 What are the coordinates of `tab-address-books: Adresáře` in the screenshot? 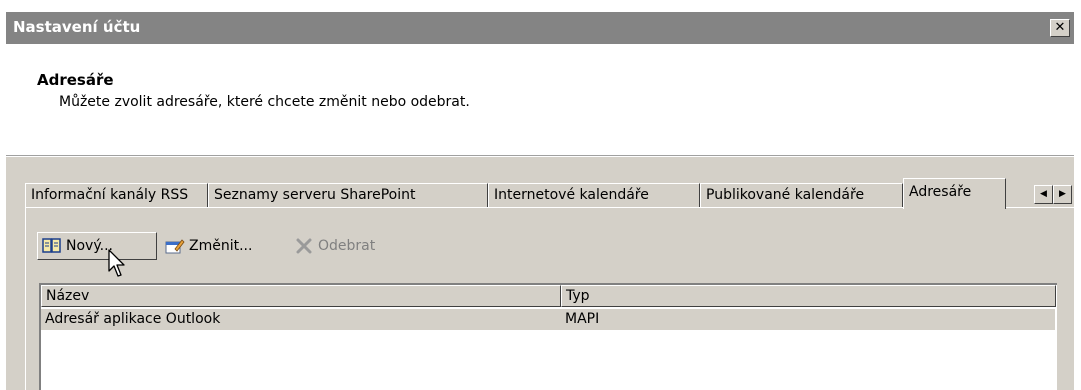 It's located at (954, 193).